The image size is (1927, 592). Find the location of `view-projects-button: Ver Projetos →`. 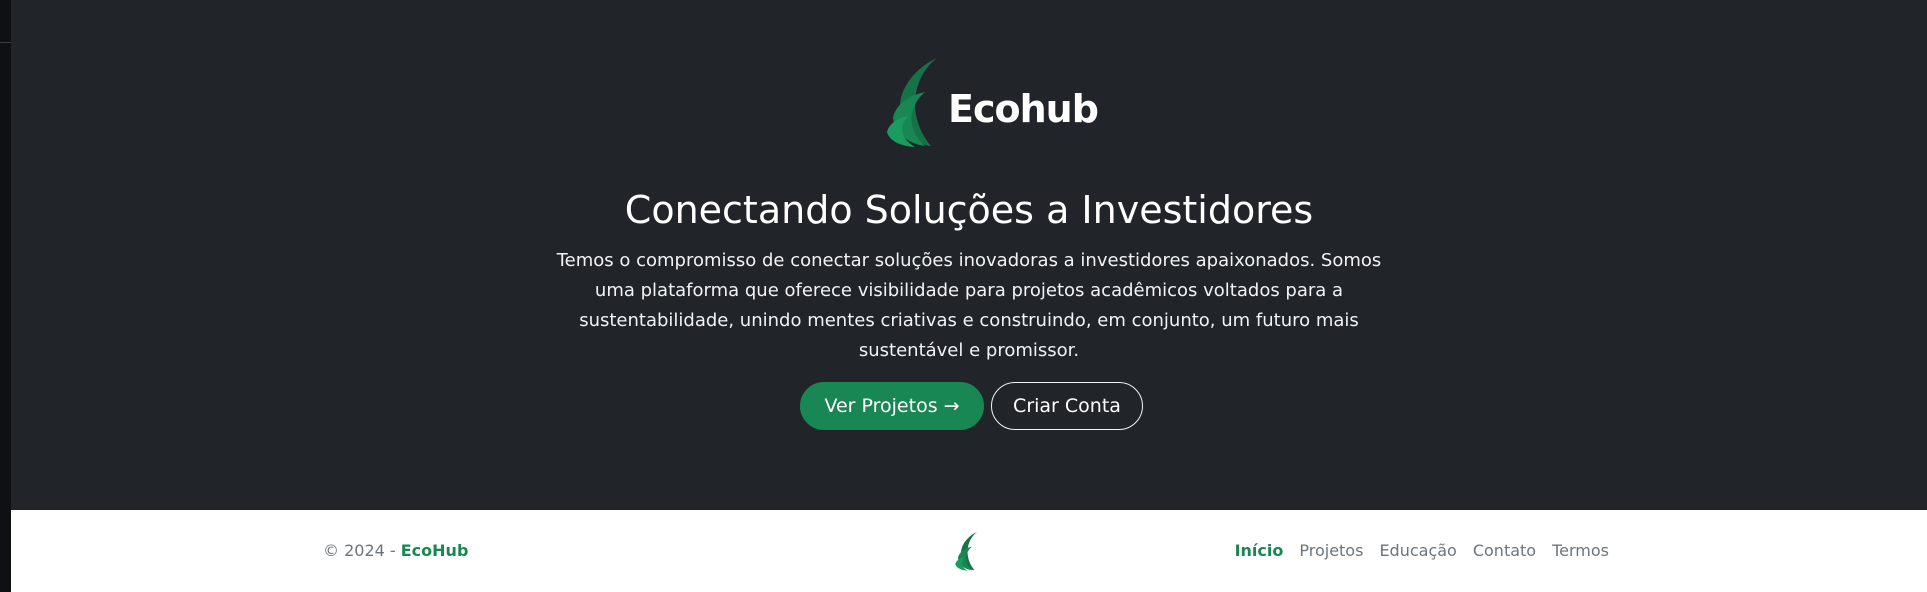

view-projects-button: Ver Projetos → is located at coordinates (892, 406).